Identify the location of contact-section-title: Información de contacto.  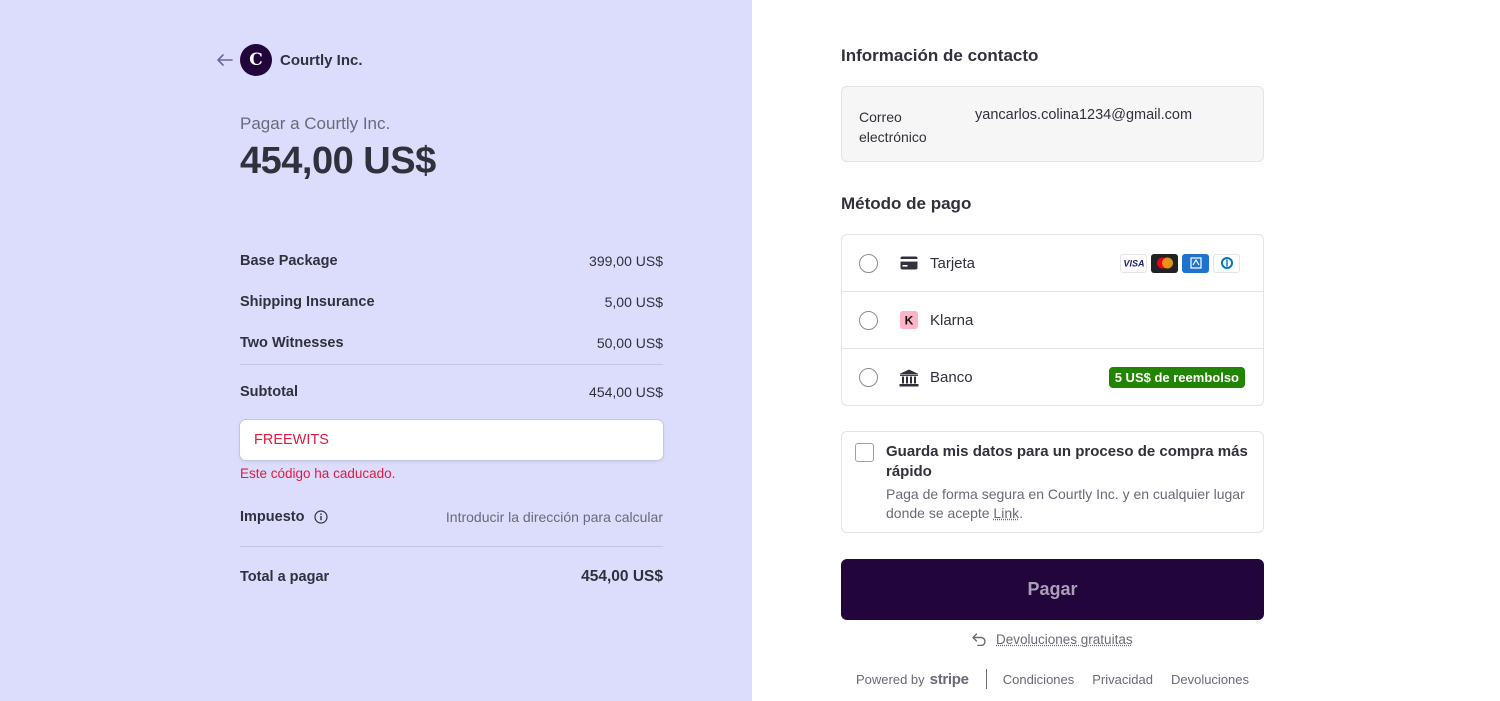
(940, 55).